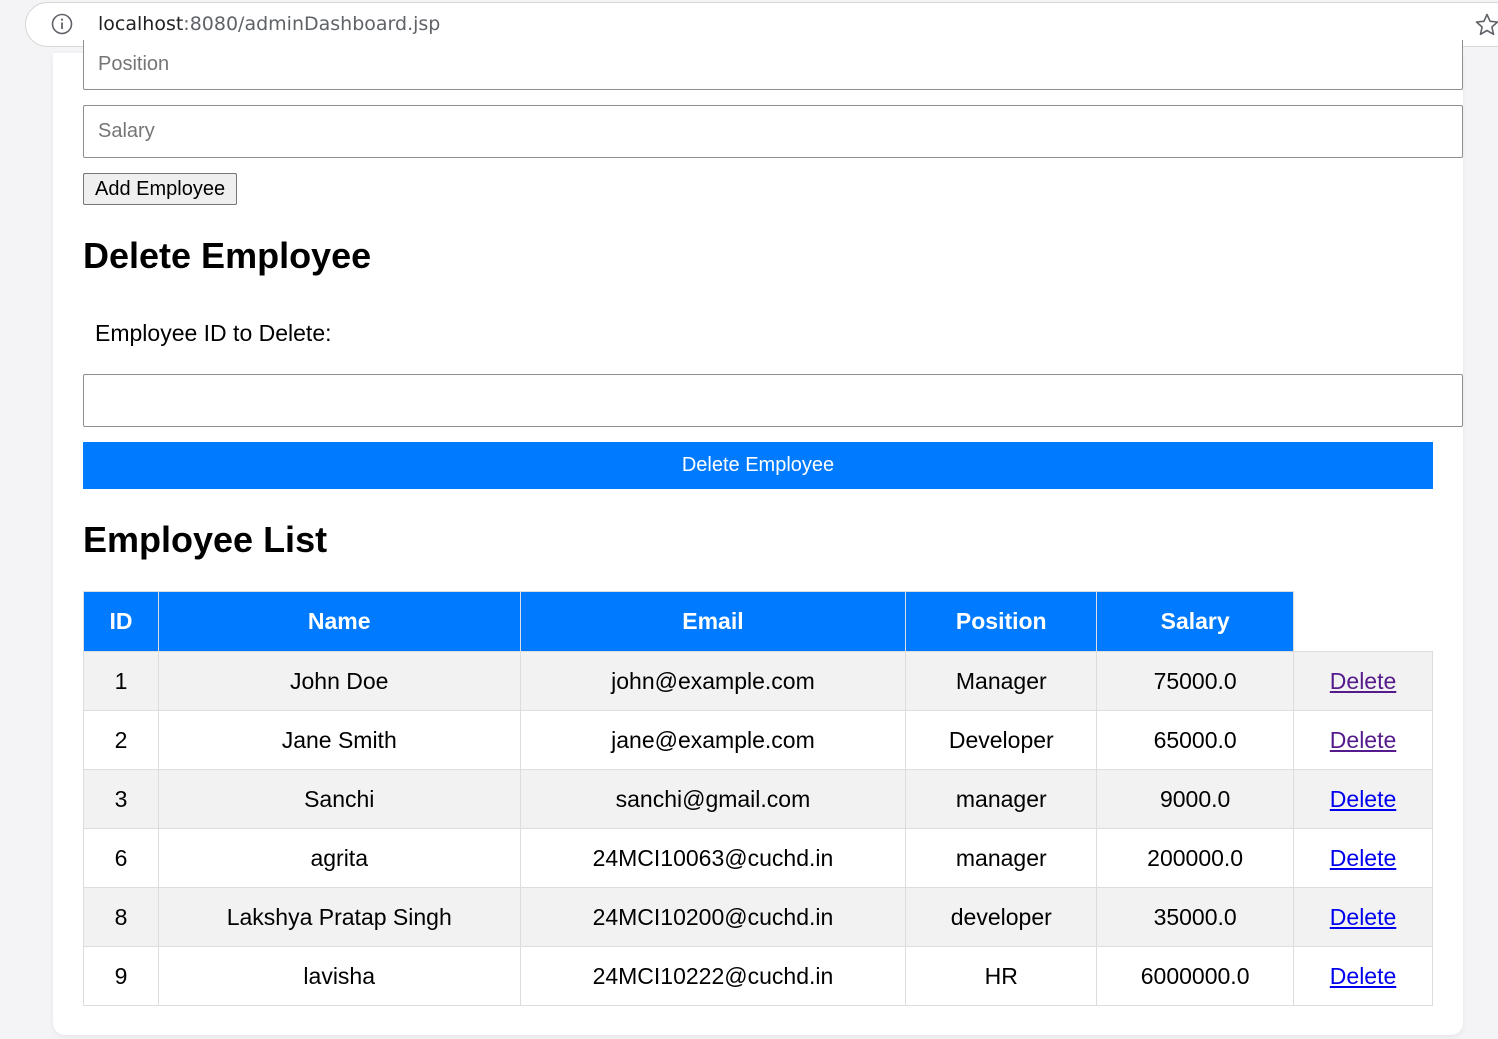 The width and height of the screenshot is (1498, 1039). What do you see at coordinates (713, 917) in the screenshot?
I see `cell-email: 24MCI10200@cuchd.in` at bounding box center [713, 917].